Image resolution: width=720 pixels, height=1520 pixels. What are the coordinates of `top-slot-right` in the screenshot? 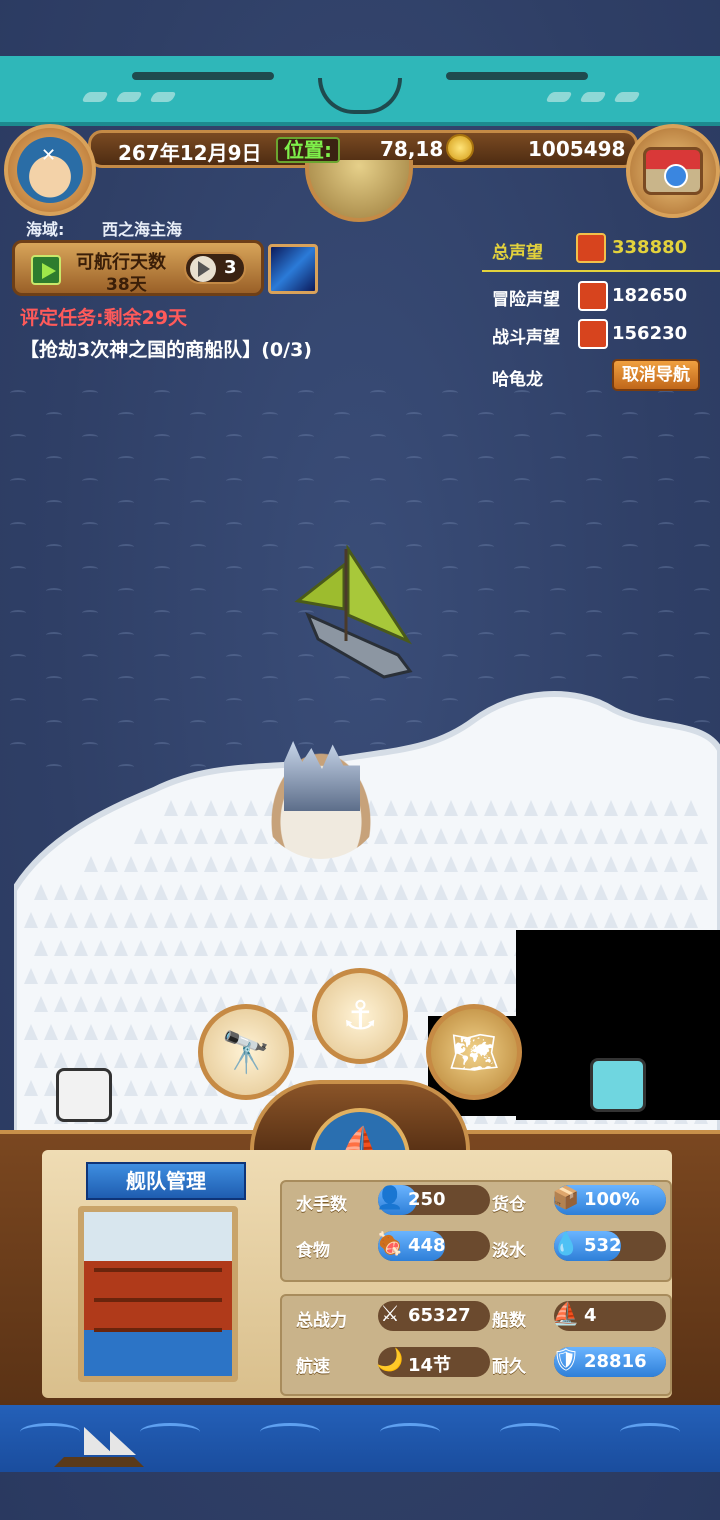 It's located at (517, 76).